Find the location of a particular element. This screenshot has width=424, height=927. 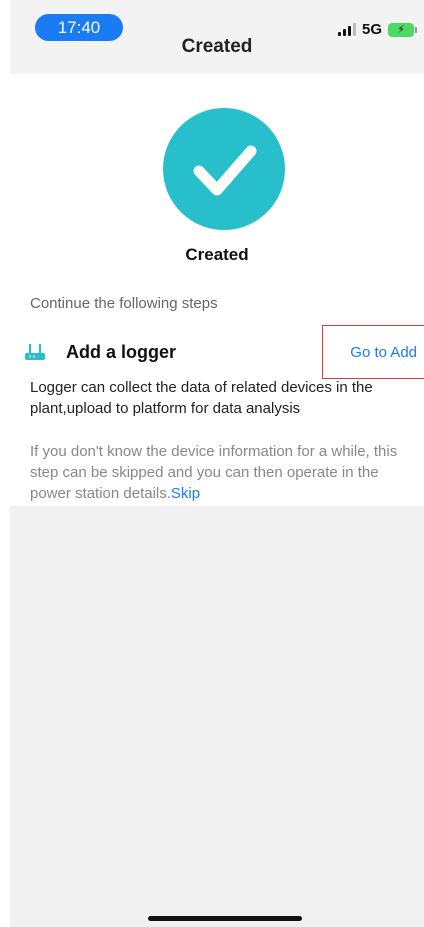

header-bar: 17:40 Created 5G ⚡ is located at coordinates (217, 37).